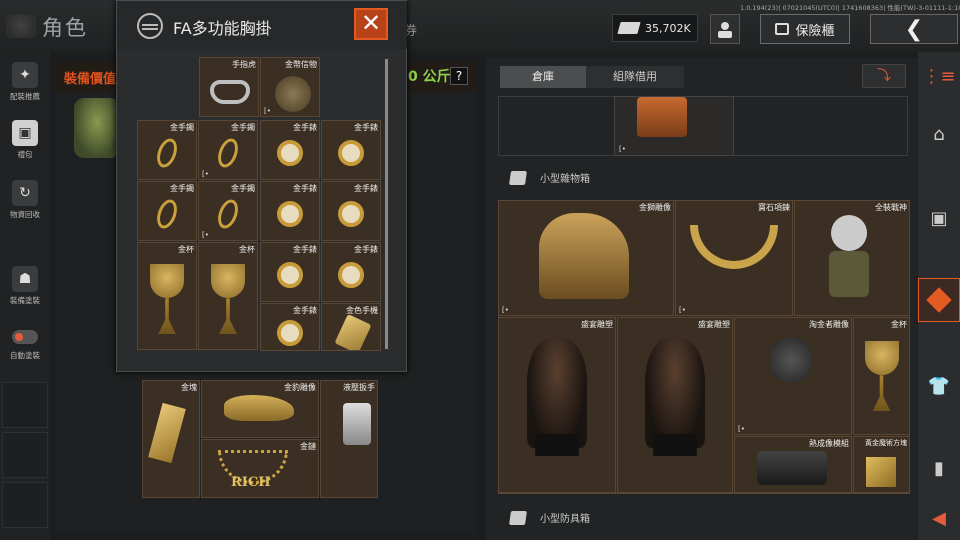 The width and height of the screenshot is (960, 540). I want to click on gun-icon: ✦, so click(25, 75).